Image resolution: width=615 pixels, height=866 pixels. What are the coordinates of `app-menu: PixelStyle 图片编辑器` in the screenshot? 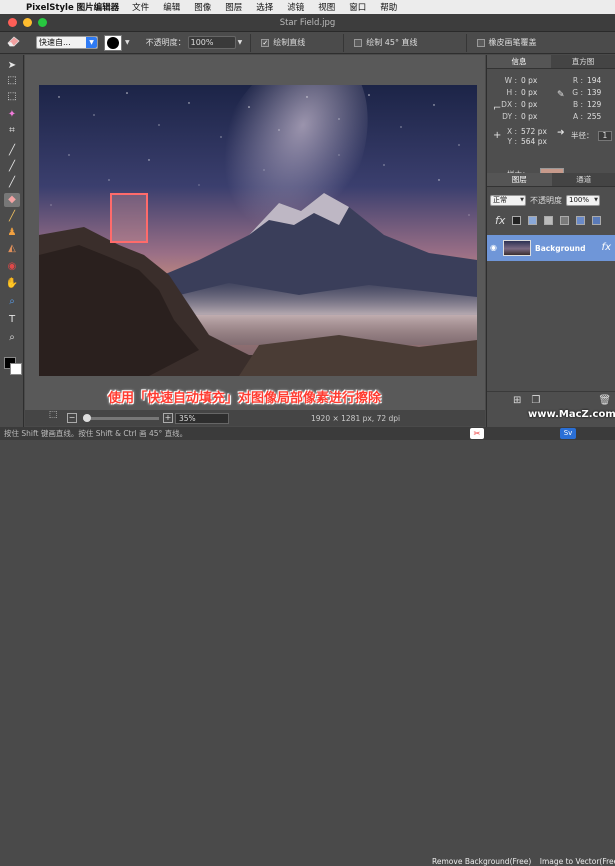 It's located at (72, 7).